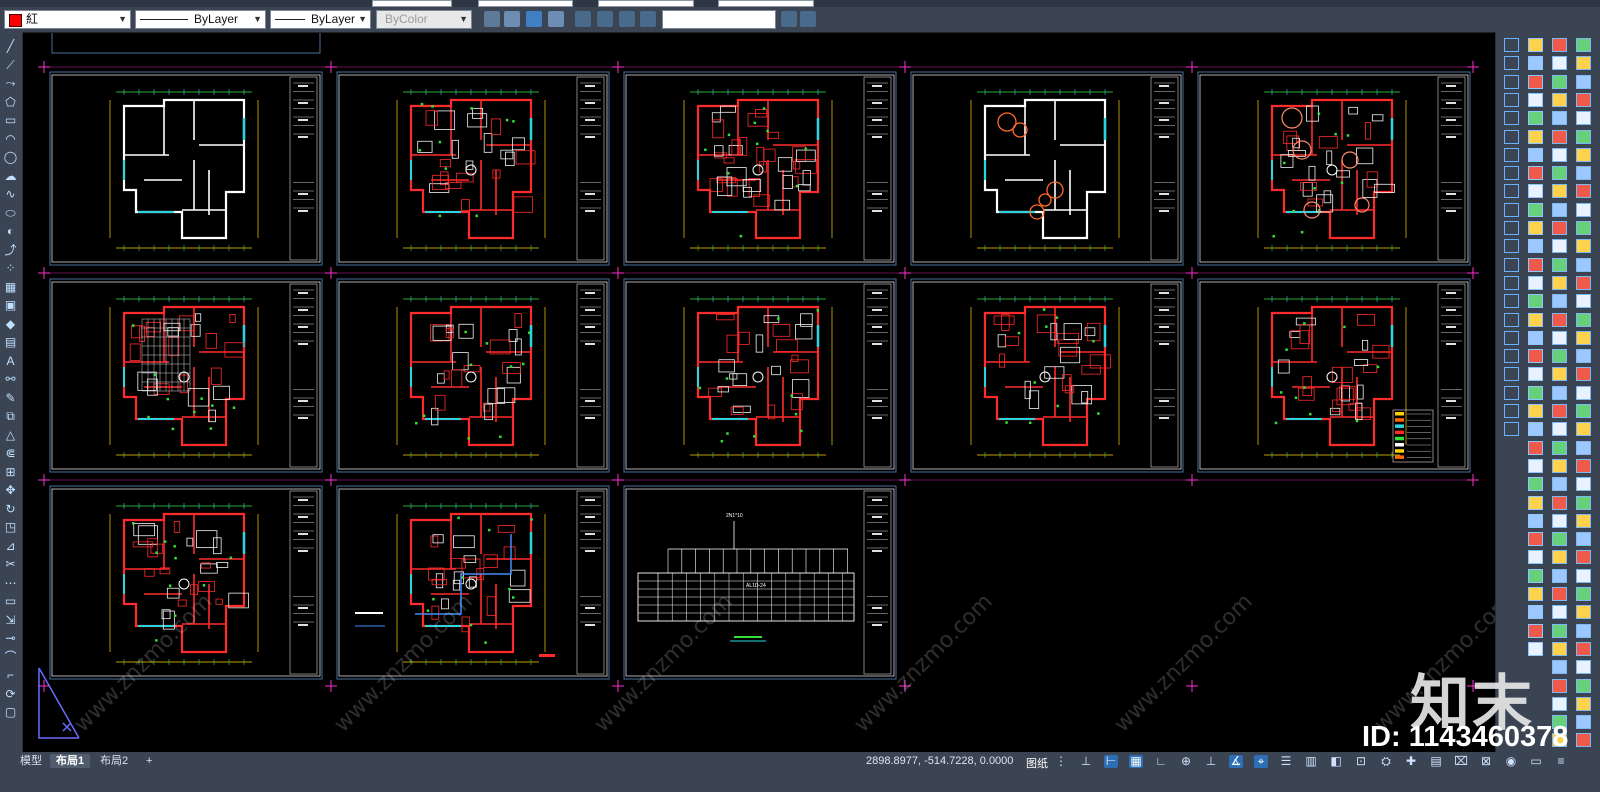 The height and width of the screenshot is (792, 1600). I want to click on draw-tool-icon: ⁘, so click(10, 268).